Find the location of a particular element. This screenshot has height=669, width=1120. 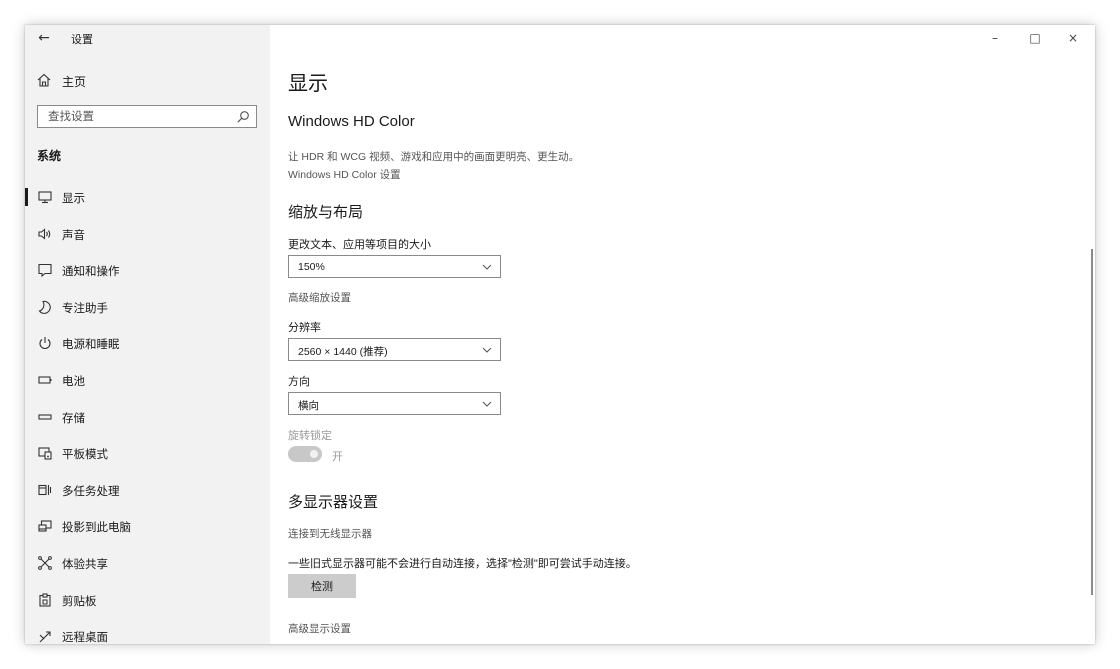

power-icon is located at coordinates (45, 343).